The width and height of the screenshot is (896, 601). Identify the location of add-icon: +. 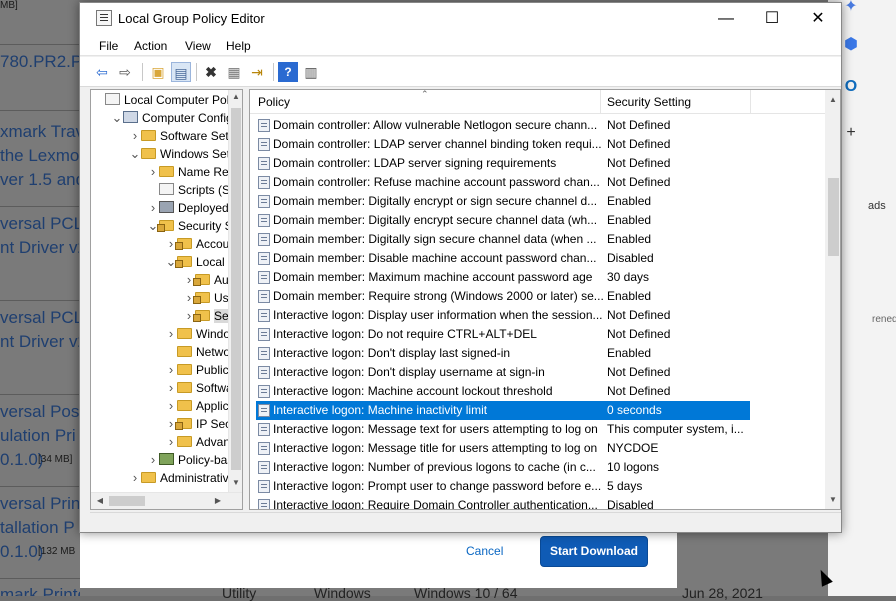
(851, 133).